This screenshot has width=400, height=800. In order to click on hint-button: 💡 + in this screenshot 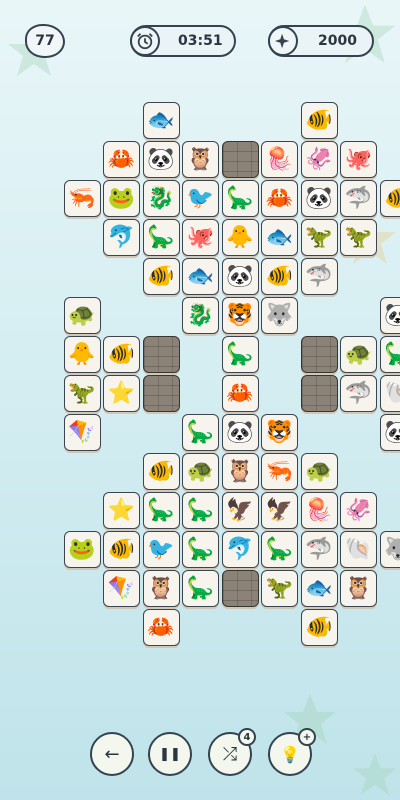, I will do `click(292, 752)`.